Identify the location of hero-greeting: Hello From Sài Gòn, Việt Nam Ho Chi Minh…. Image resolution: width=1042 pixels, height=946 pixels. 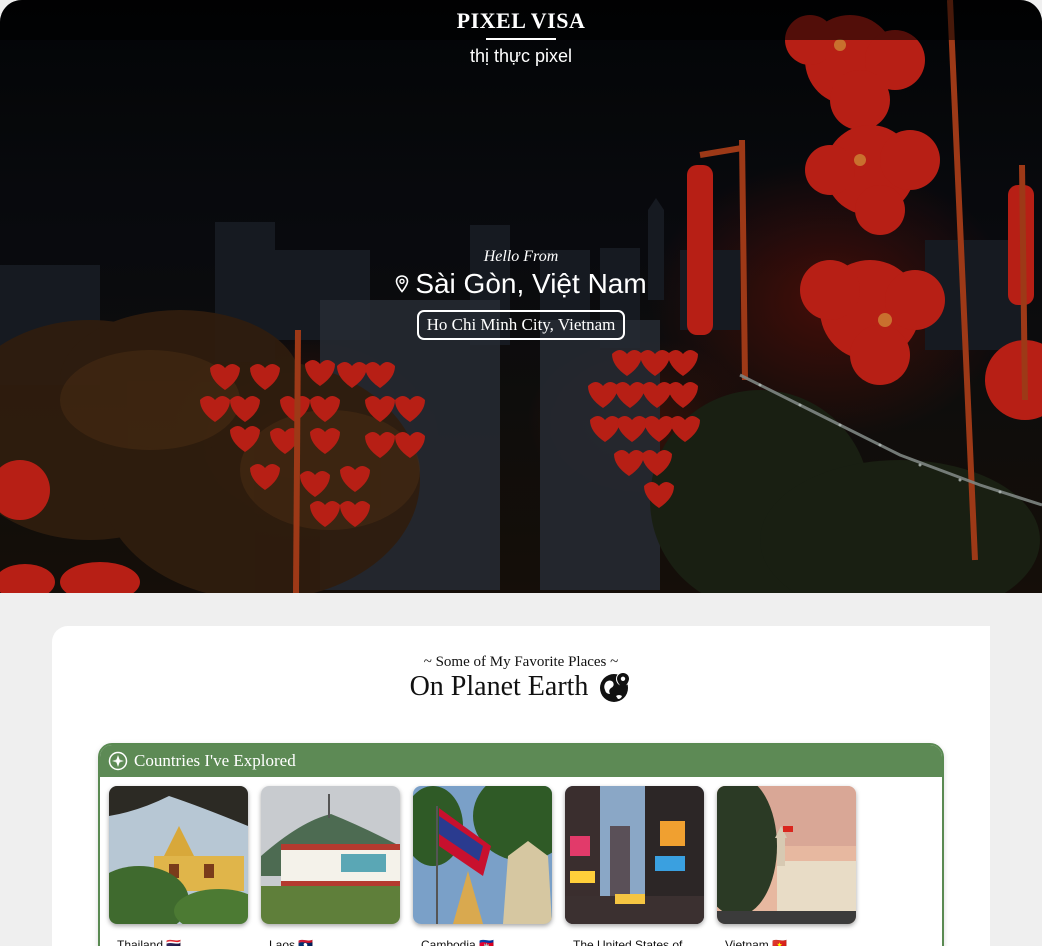
(521, 294).